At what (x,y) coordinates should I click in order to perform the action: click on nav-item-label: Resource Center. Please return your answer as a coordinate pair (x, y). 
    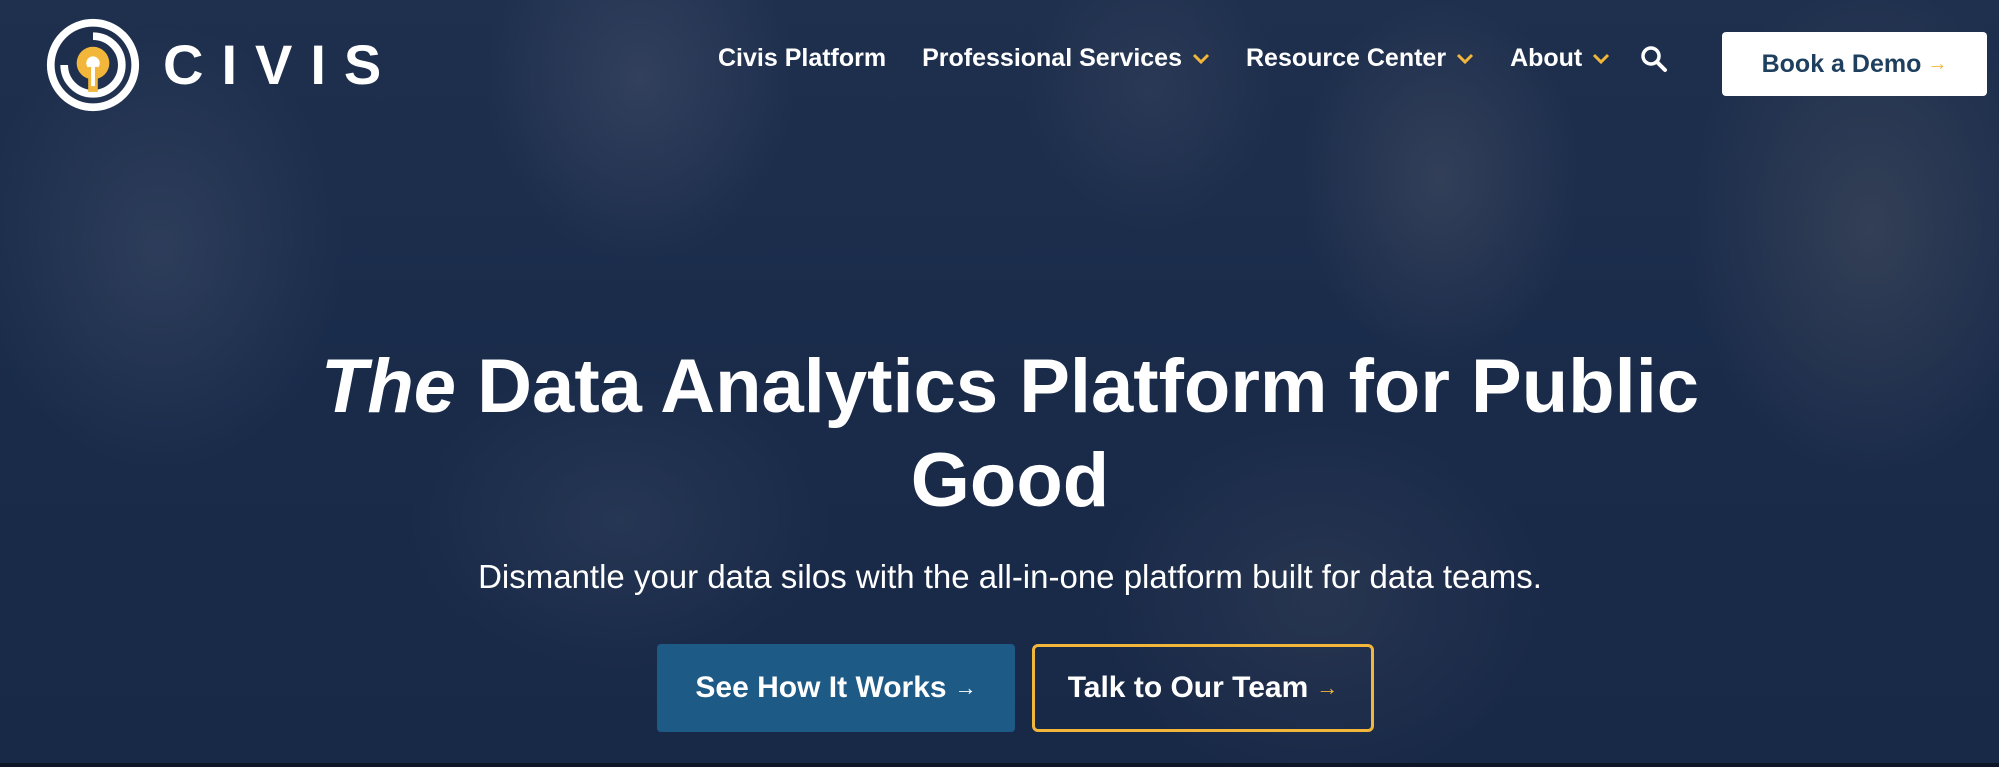
    Looking at the image, I should click on (1346, 58).